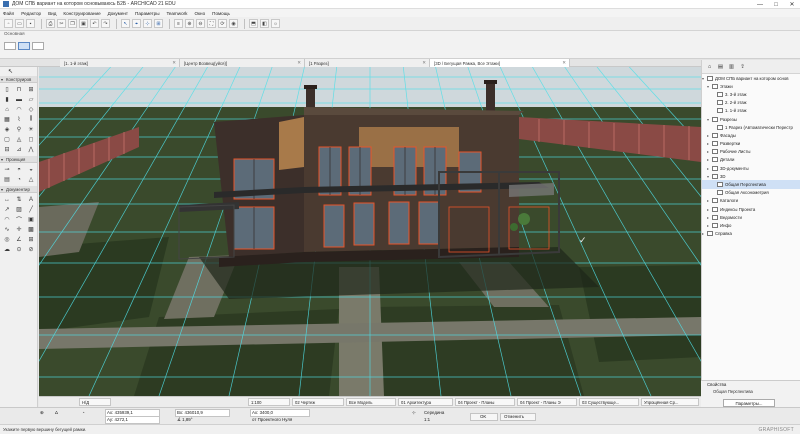  What do you see at coordinates (7, 229) in the screenshot?
I see `spline-tool-icon: ∿` at bounding box center [7, 229].